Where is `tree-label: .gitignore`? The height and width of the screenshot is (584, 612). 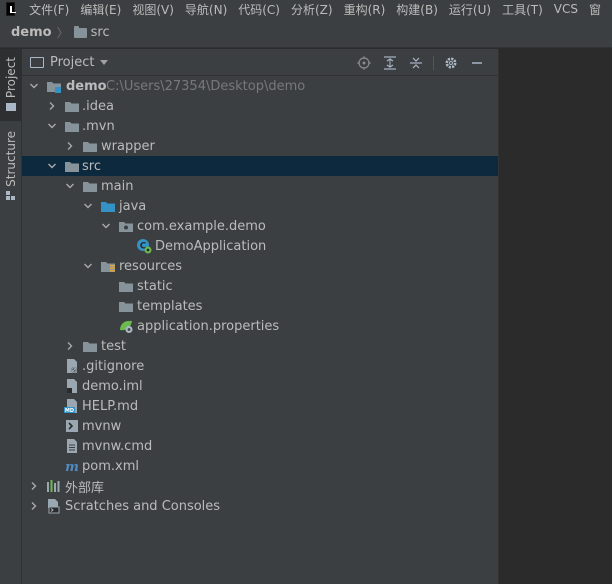
tree-label: .gitignore is located at coordinates (113, 366).